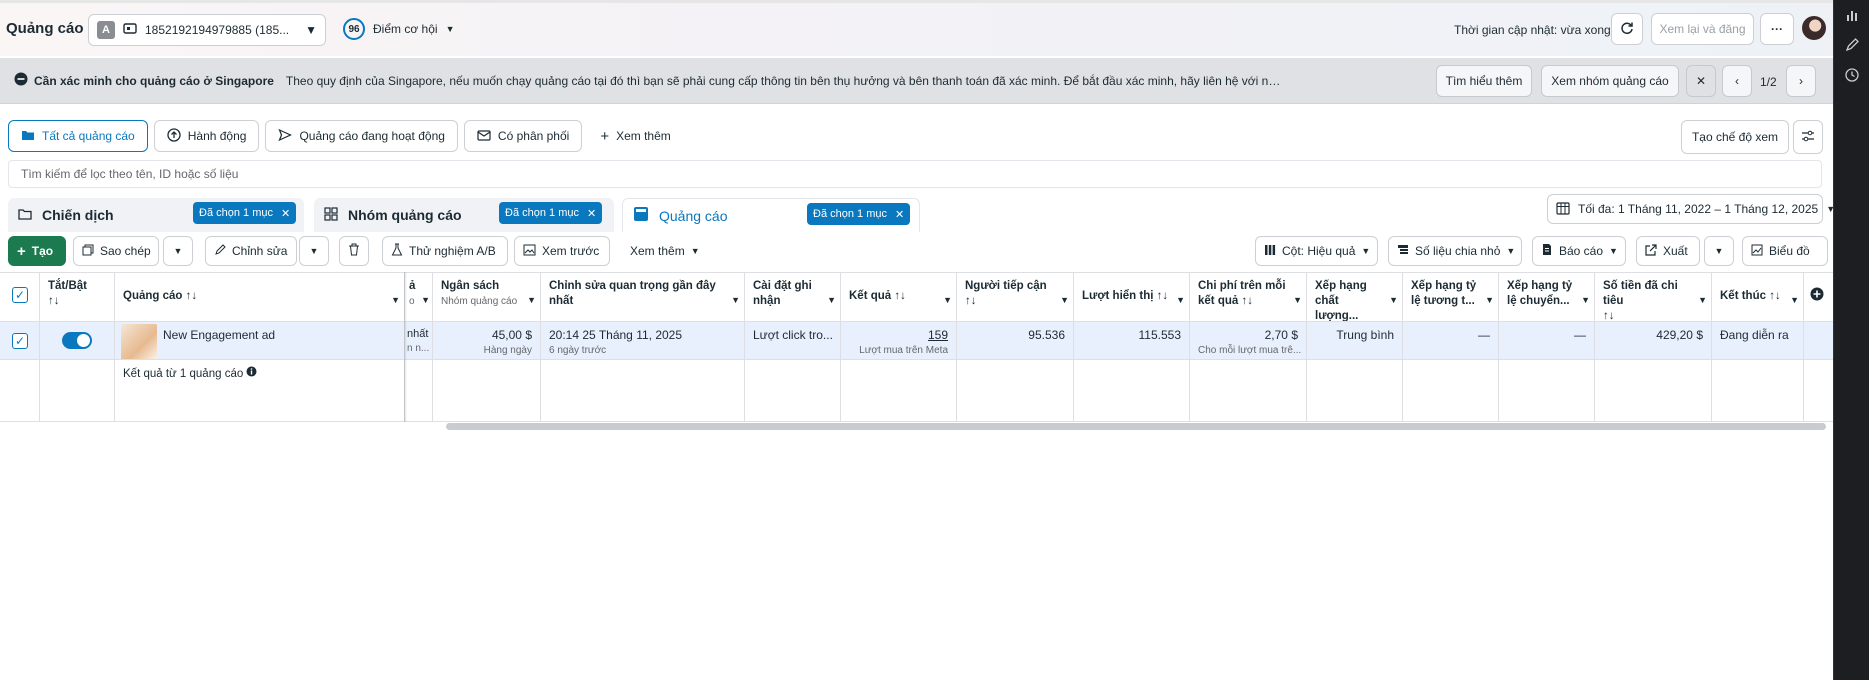 The width and height of the screenshot is (1869, 680). What do you see at coordinates (116, 251) in the screenshot?
I see `duplicate-button: Sao chép` at bounding box center [116, 251].